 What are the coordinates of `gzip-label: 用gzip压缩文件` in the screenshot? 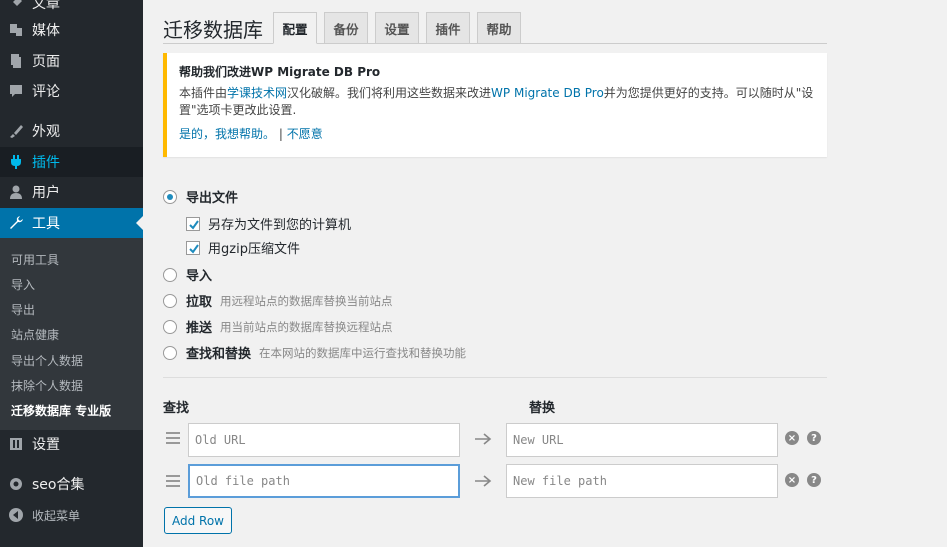 It's located at (254, 249).